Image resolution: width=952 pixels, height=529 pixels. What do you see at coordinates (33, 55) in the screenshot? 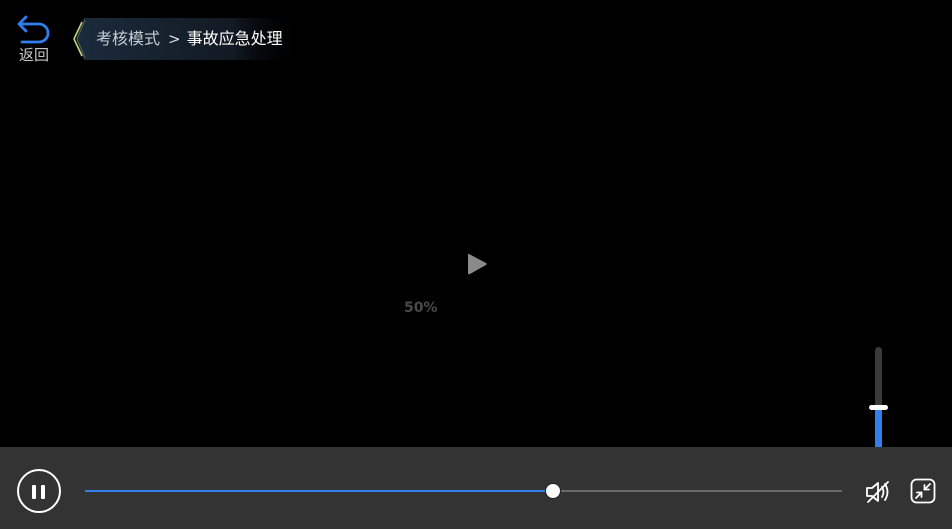
I see `back-label: 返回` at bounding box center [33, 55].